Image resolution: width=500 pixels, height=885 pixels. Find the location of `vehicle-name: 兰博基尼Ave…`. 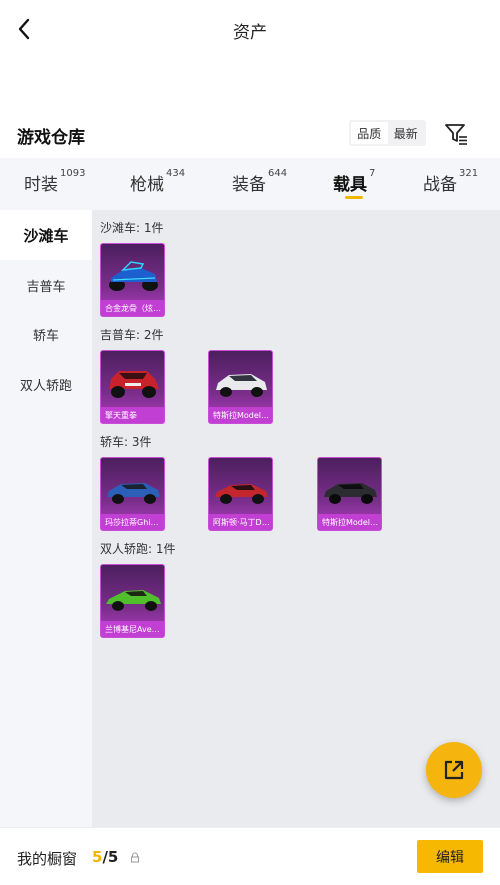

vehicle-name: 兰博基尼Ave… is located at coordinates (132, 629).